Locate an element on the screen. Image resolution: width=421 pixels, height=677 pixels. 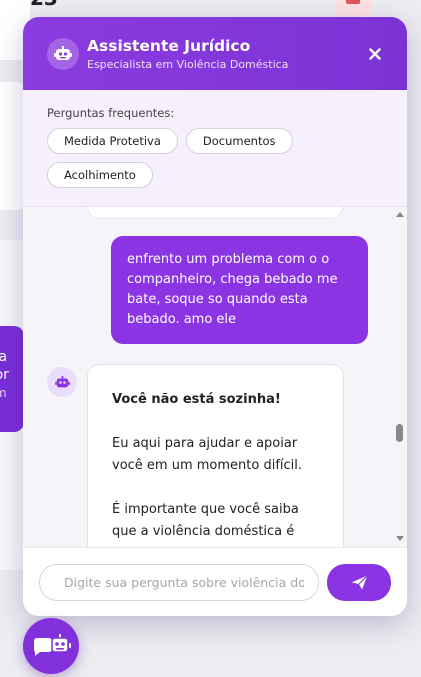
background-banner-line: stra is located at coordinates (4, 357).